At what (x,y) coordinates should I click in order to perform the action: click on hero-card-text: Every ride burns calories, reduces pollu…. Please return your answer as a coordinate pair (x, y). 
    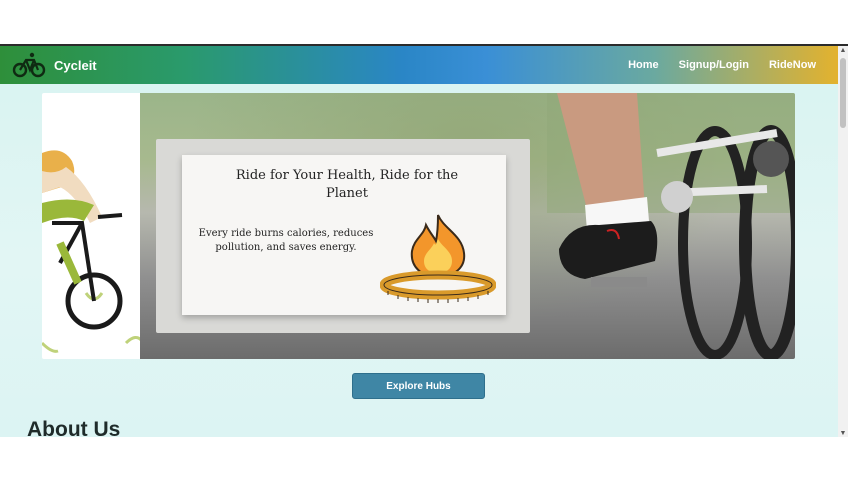
    Looking at the image, I should click on (286, 240).